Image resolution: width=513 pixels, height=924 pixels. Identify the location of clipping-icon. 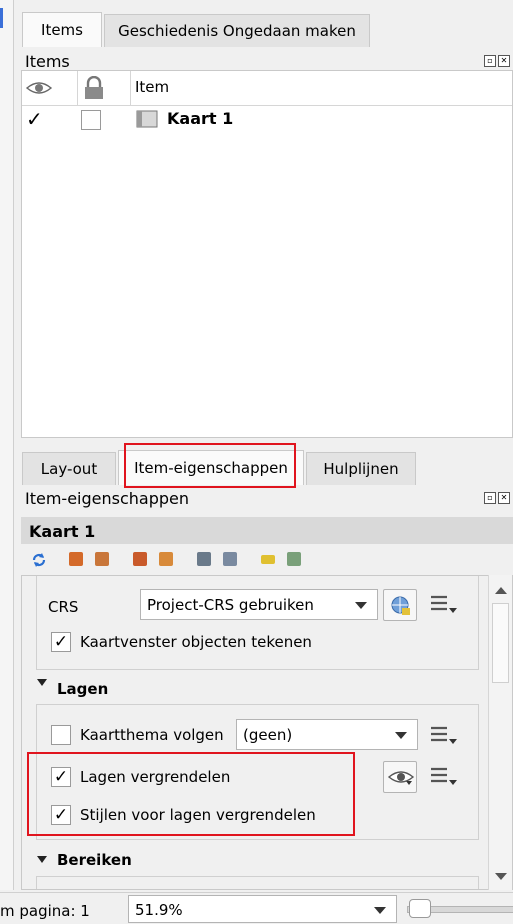
(294, 559).